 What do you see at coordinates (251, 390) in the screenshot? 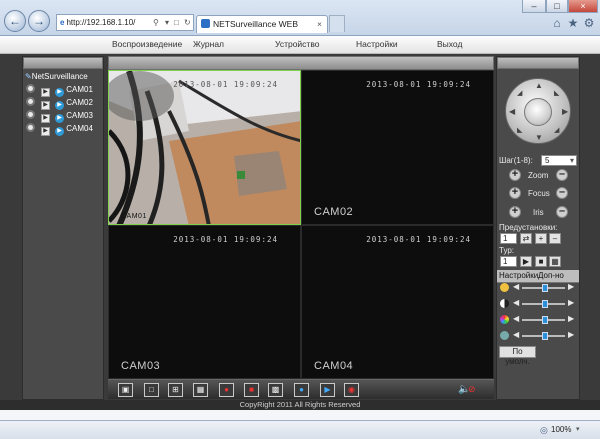
I see `stop-all-icon: ■` at bounding box center [251, 390].